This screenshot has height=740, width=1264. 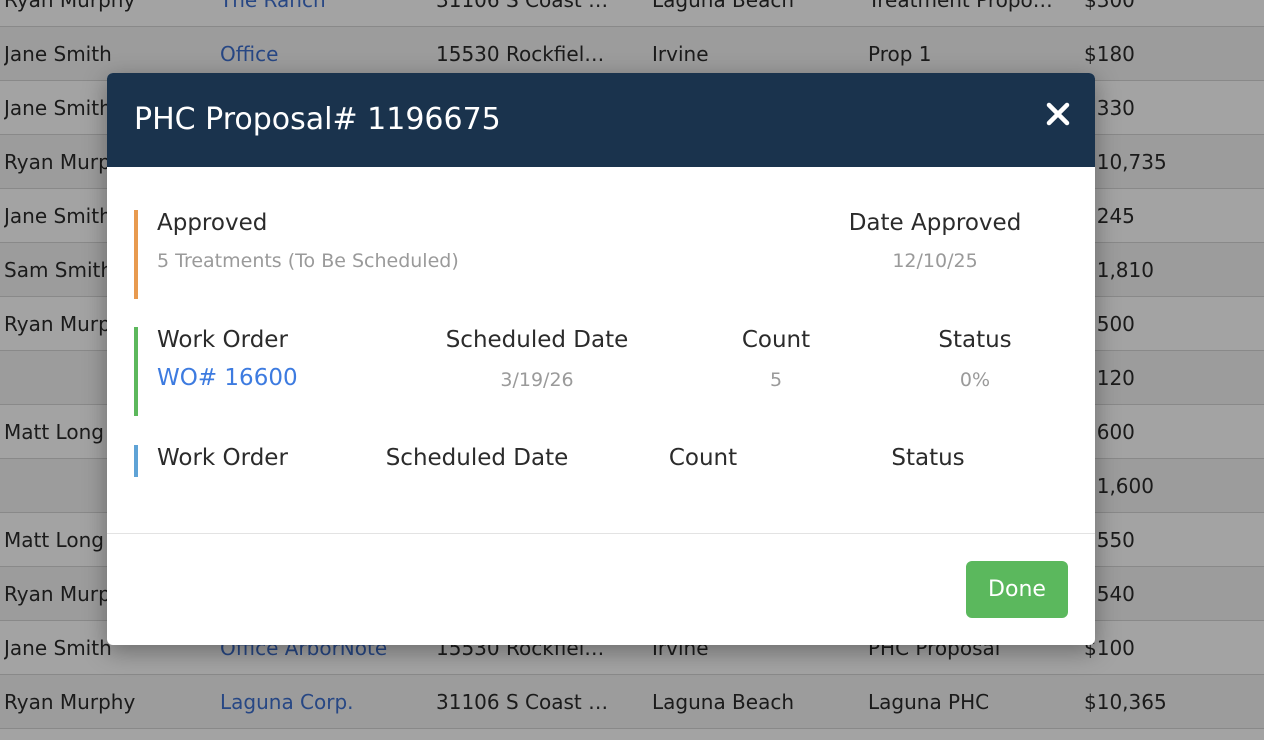 What do you see at coordinates (601, 120) in the screenshot?
I see `modal-header: PHC Proposal# 1196675` at bounding box center [601, 120].